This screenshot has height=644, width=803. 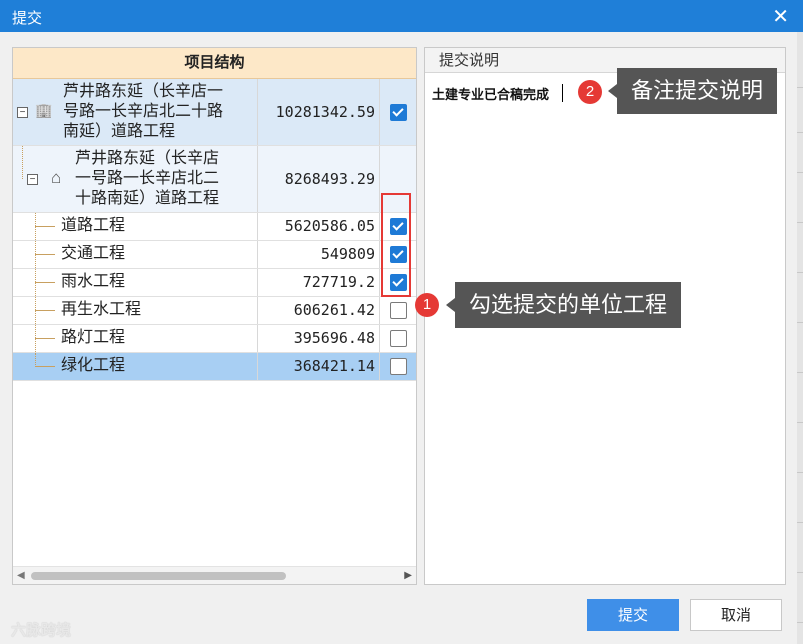 What do you see at coordinates (135, 254) in the screenshot?
I see `tree-cell-name: 交通工程` at bounding box center [135, 254].